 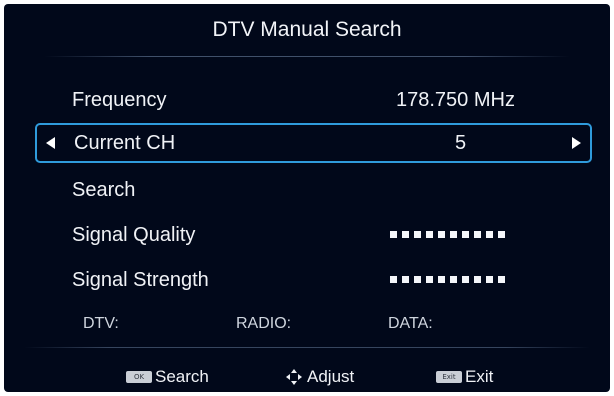 I want to click on menu-title: DTV Manual Search, so click(x=307, y=29).